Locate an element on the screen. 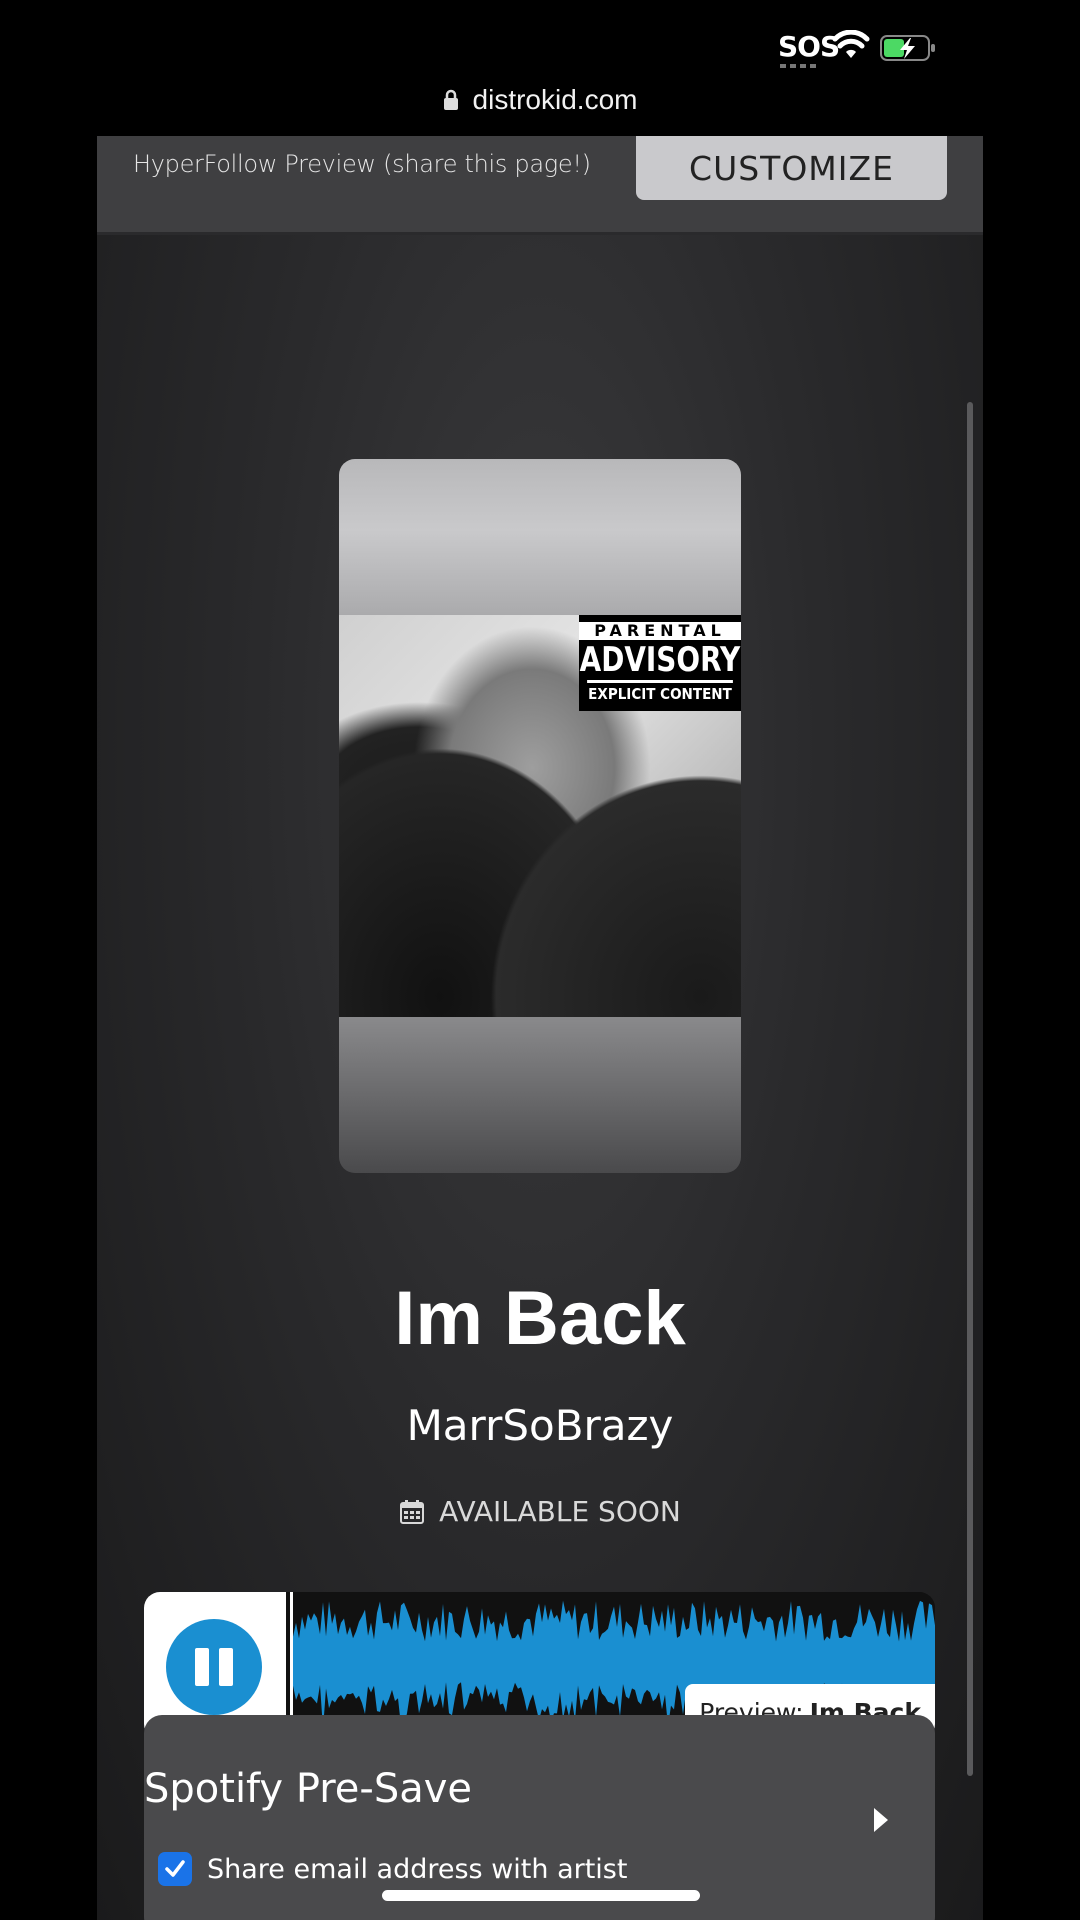 The image size is (1080, 1920). availability-row: AVAILABLE SOON is located at coordinates (540, 1511).